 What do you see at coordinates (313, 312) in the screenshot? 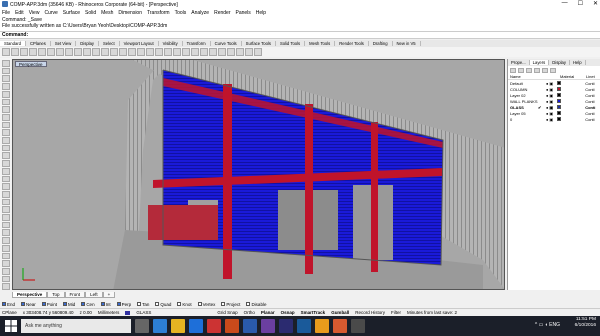
I see `smarttrack-toggle: SmartTrack` at bounding box center [313, 312].